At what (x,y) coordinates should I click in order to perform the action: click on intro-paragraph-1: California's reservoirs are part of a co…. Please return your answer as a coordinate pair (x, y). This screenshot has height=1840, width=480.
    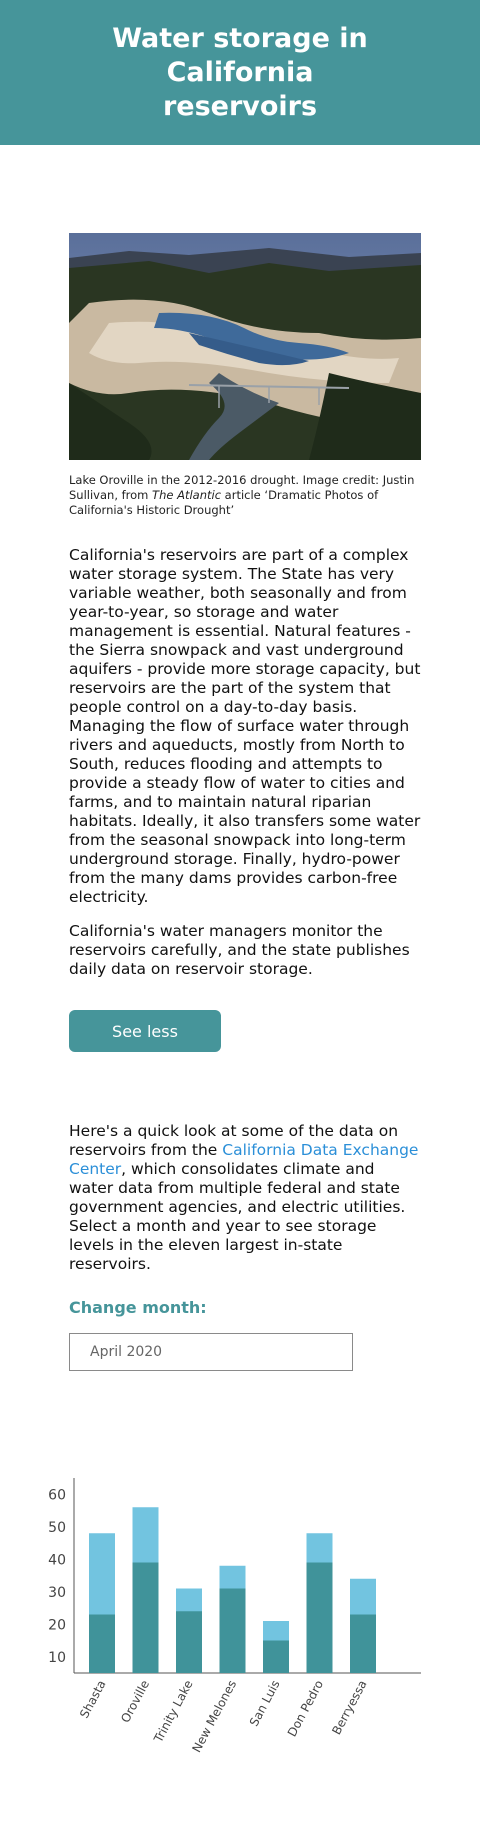
    Looking at the image, I should click on (245, 726).